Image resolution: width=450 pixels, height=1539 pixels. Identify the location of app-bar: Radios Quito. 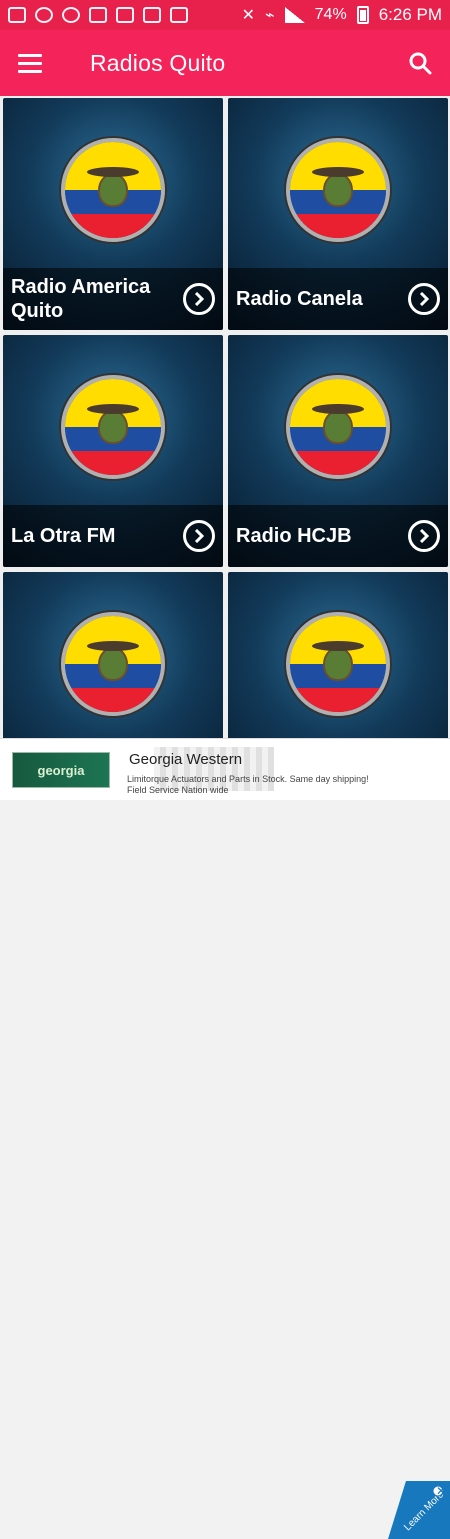
(225, 63).